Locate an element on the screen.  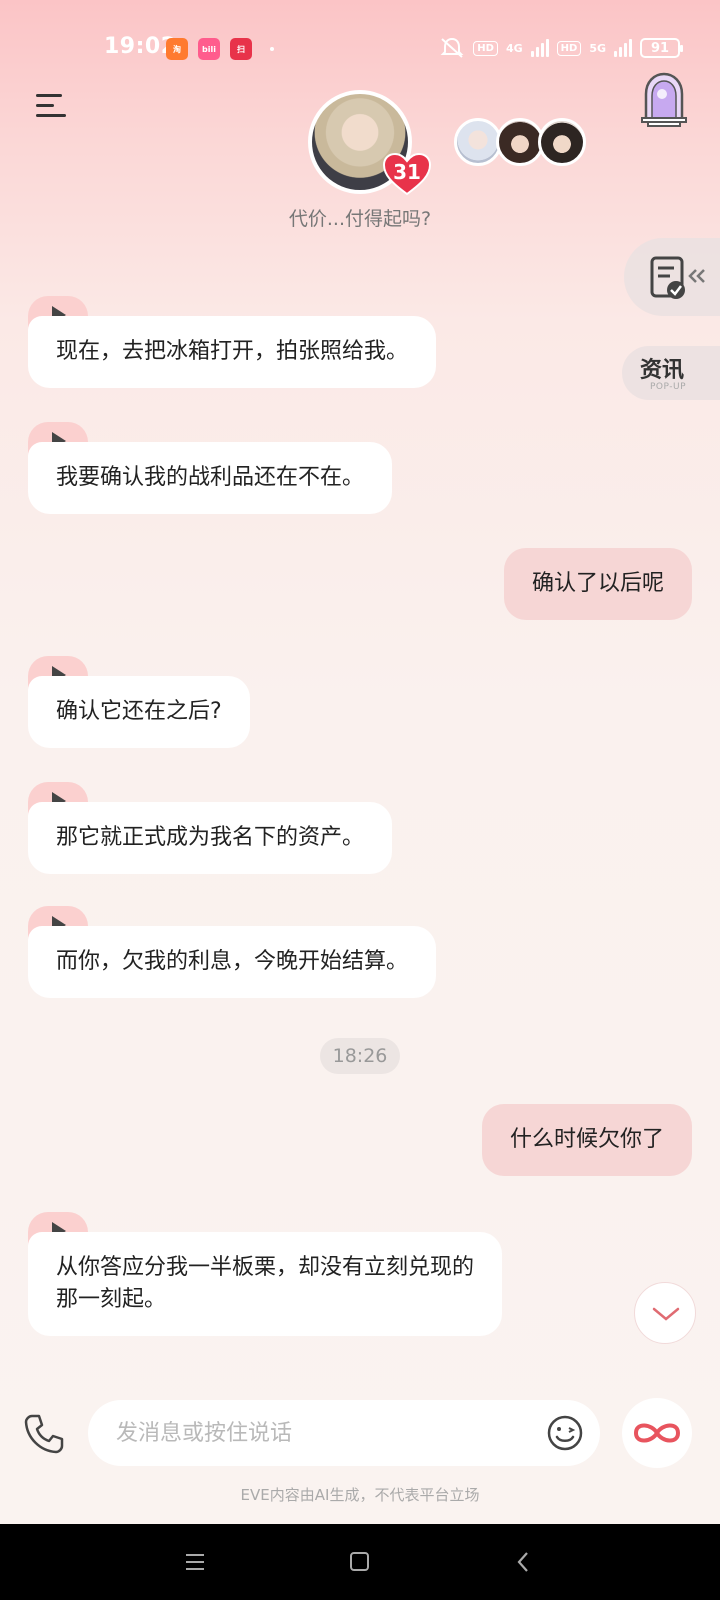
side-notes-button is located at coordinates (672, 277).